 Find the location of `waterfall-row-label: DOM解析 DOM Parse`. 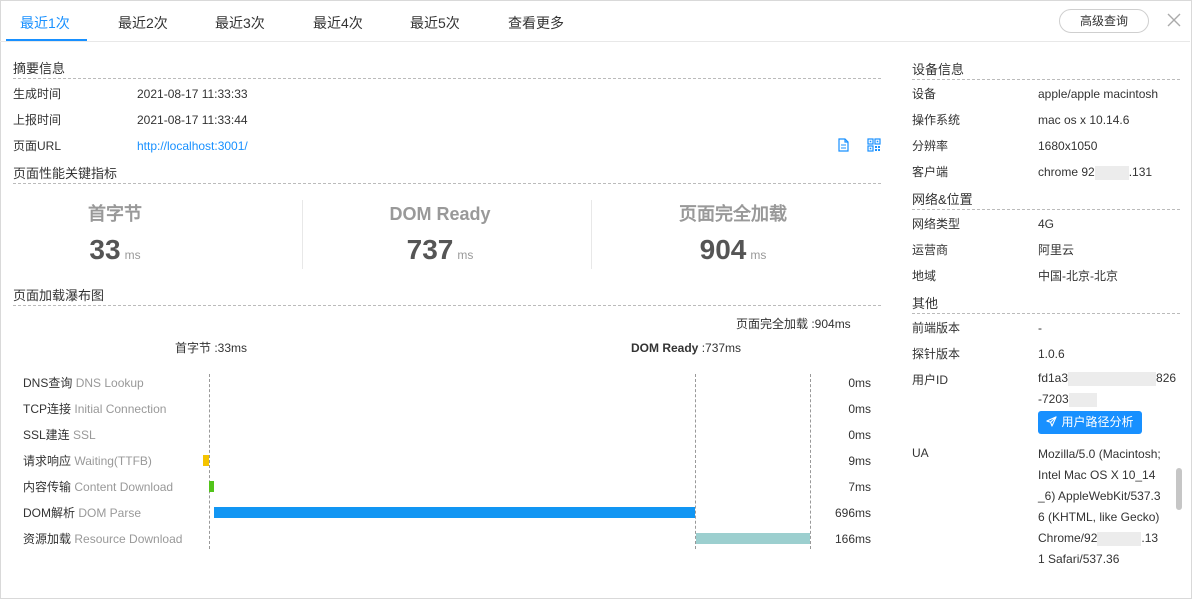

waterfall-row-label: DOM解析 DOM Parse is located at coordinates (82, 513).